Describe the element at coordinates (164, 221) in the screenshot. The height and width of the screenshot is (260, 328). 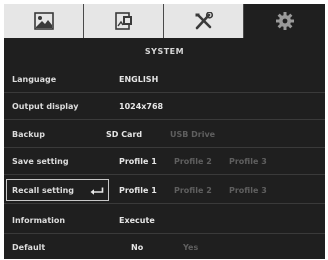
I see `row-information: Information Execute` at that location.